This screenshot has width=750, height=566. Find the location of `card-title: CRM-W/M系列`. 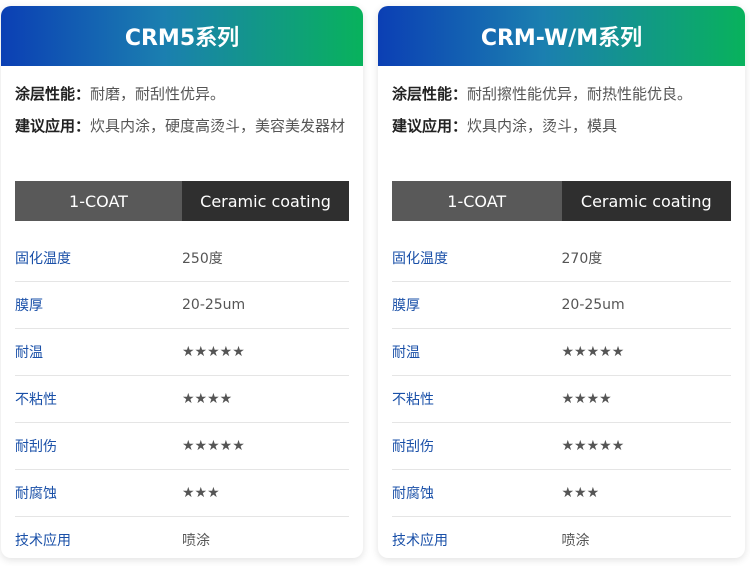

card-title: CRM-W/M系列 is located at coordinates (561, 36).